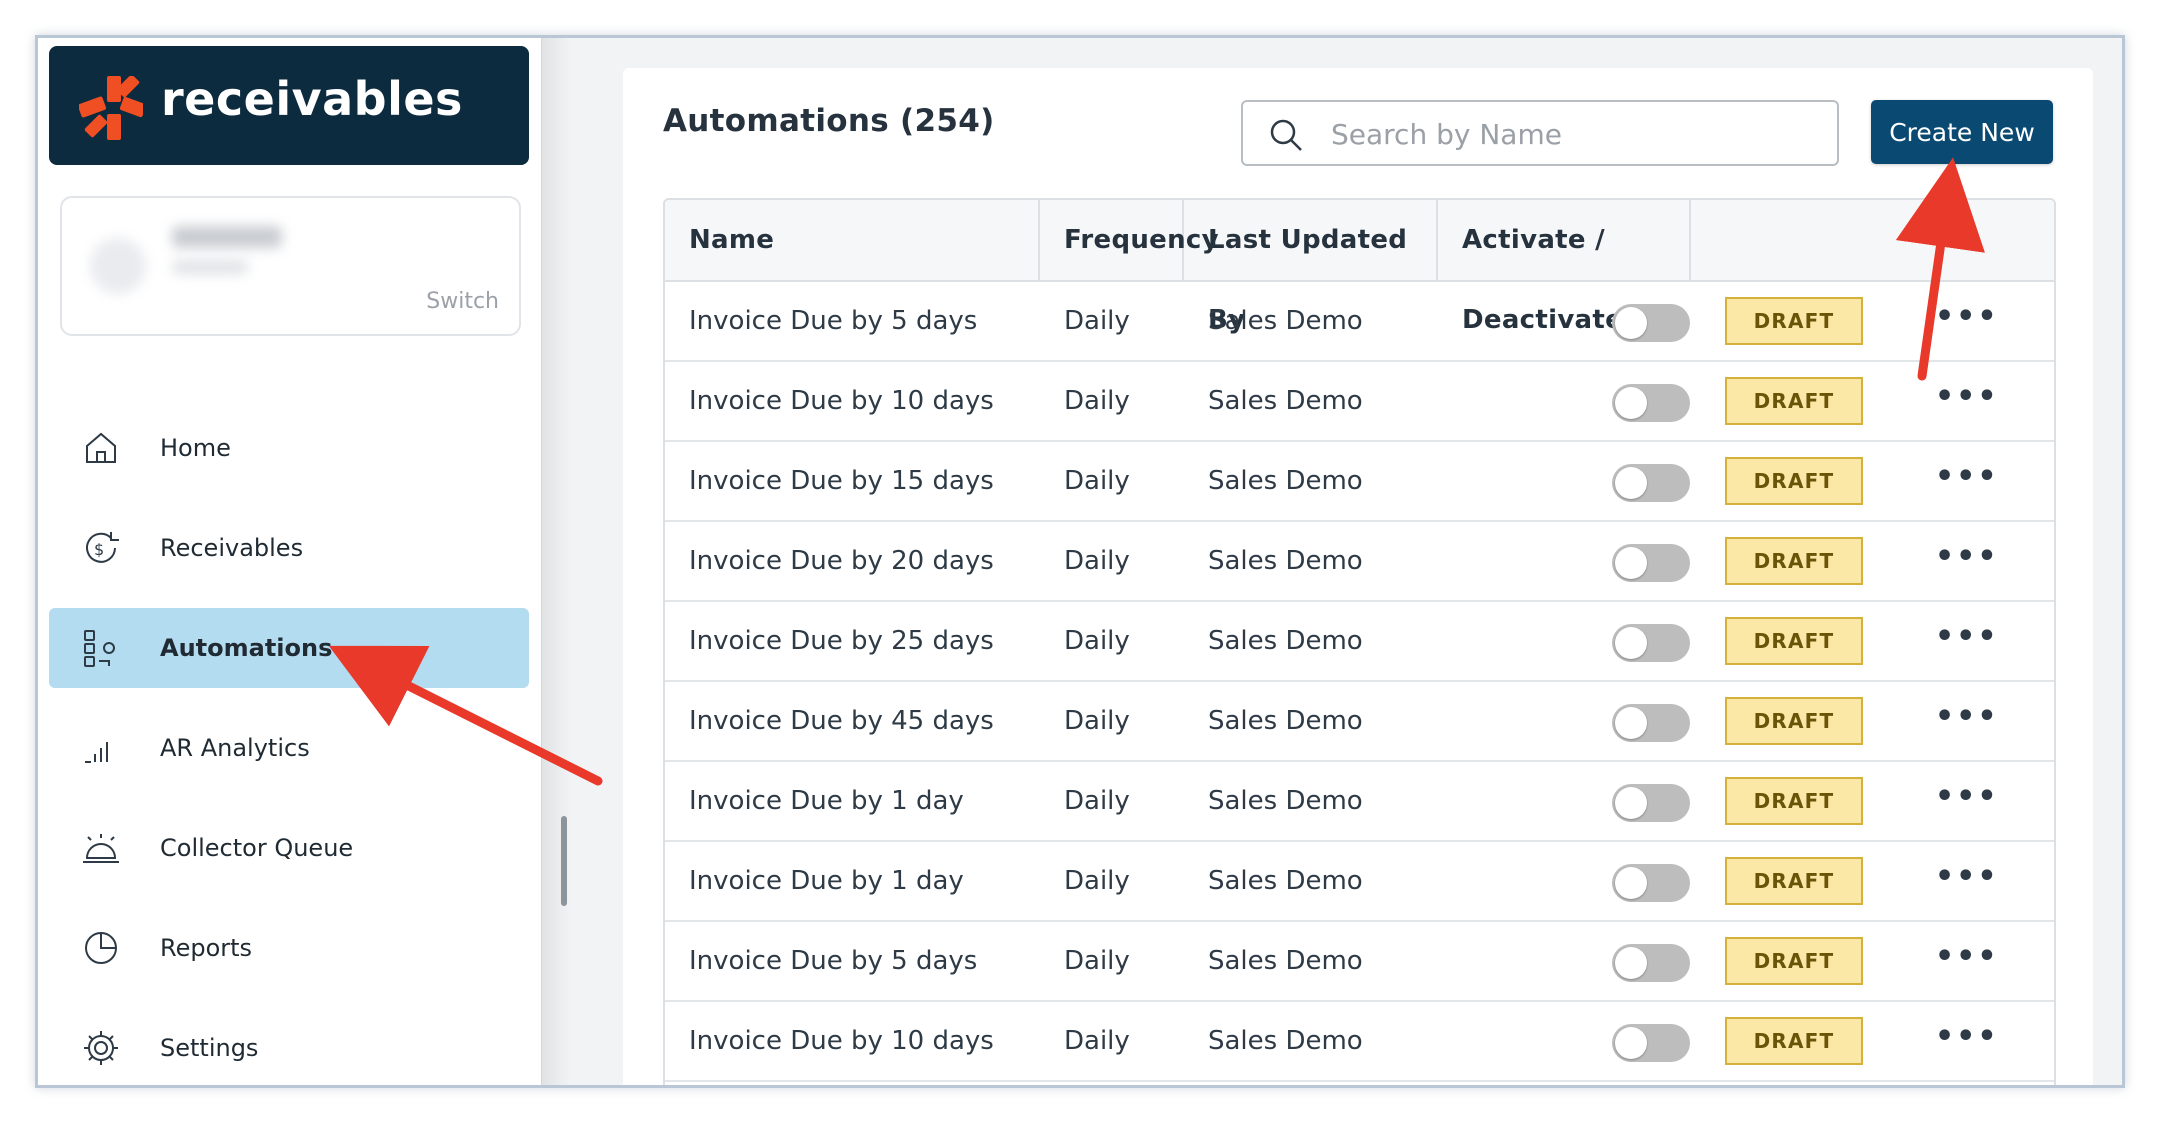 This screenshot has width=2160, height=1126. Describe the element at coordinates (101, 948) in the screenshot. I see `pie-chart-icon` at that location.